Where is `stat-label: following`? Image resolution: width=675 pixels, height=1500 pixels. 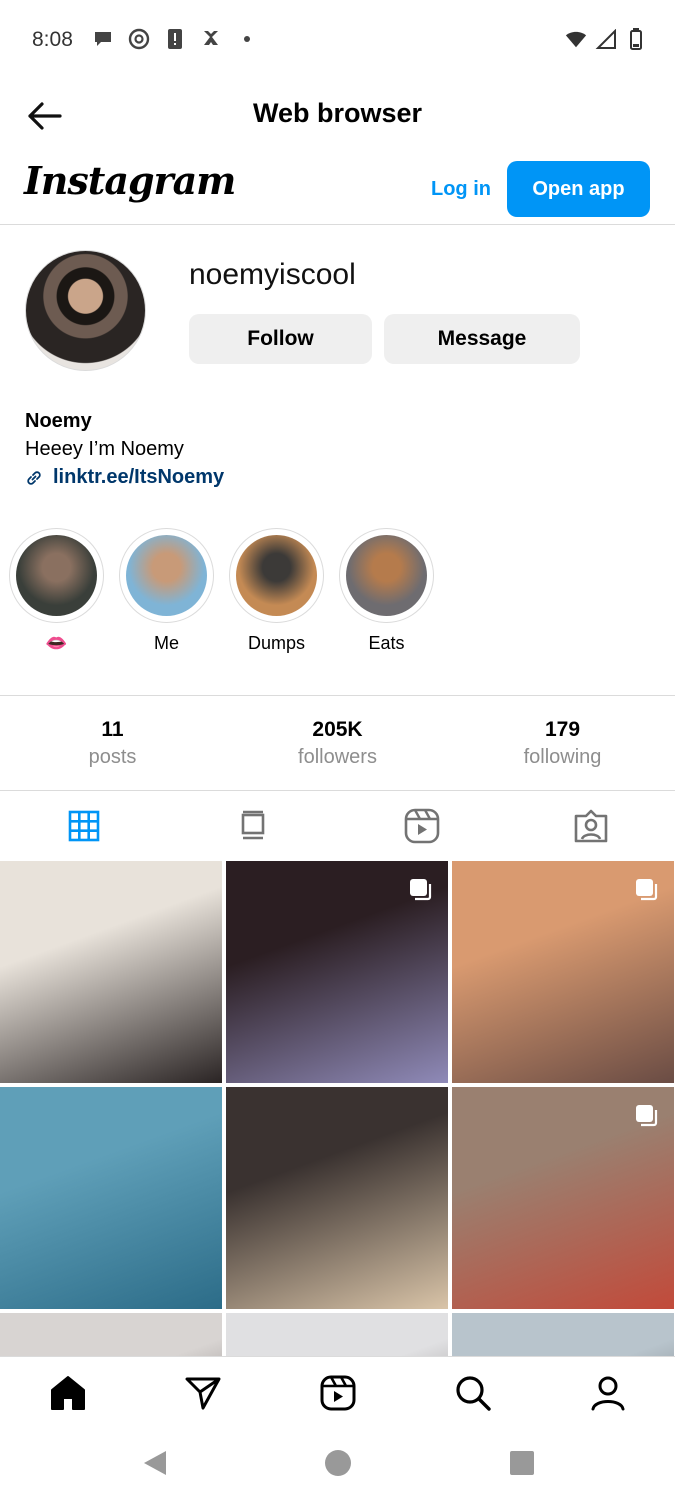 stat-label: following is located at coordinates (562, 757).